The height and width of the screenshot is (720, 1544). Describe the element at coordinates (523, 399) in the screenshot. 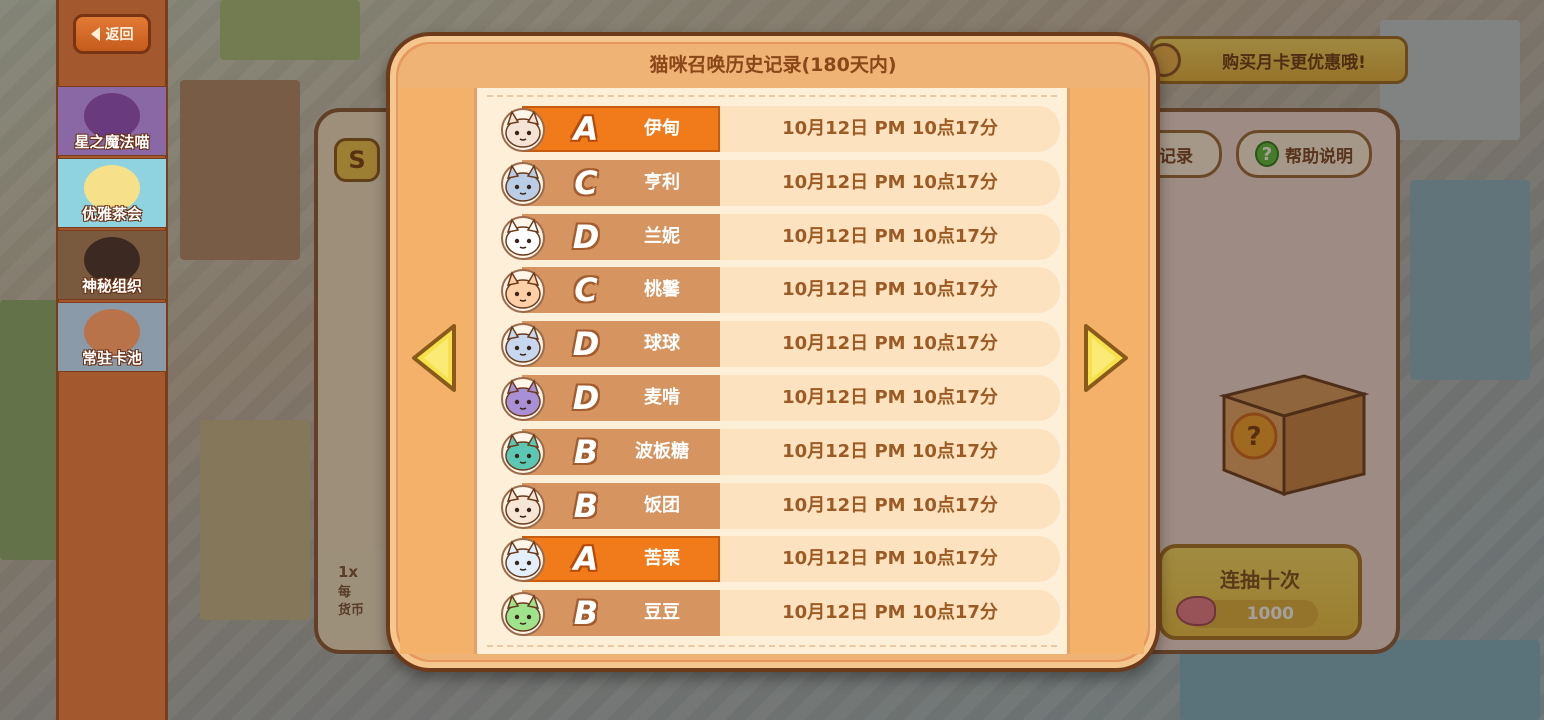

I see `purple-cat-avatar-icon` at that location.